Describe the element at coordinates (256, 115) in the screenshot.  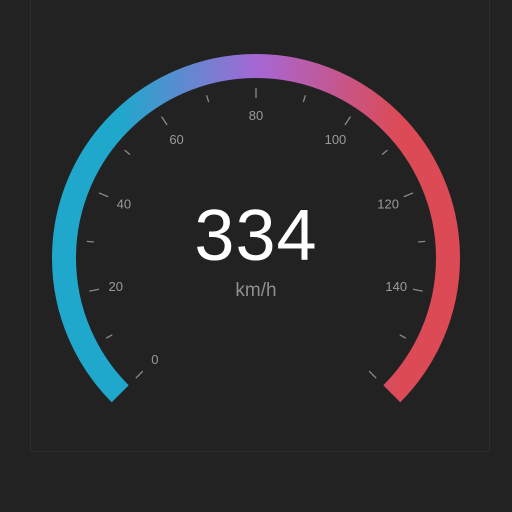
I see `scale-label-80: 80` at that location.